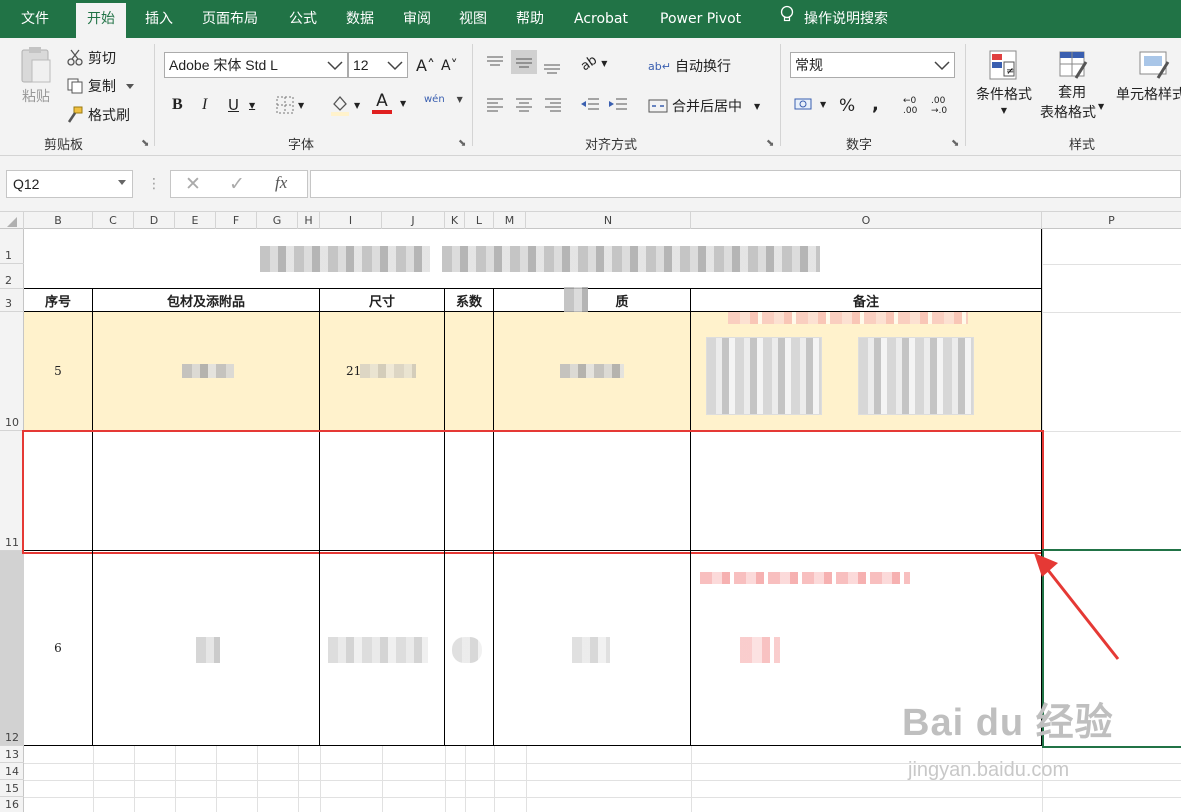  What do you see at coordinates (834, 19) in the screenshot?
I see `tell-me-search: 操作说明搜索` at bounding box center [834, 19].